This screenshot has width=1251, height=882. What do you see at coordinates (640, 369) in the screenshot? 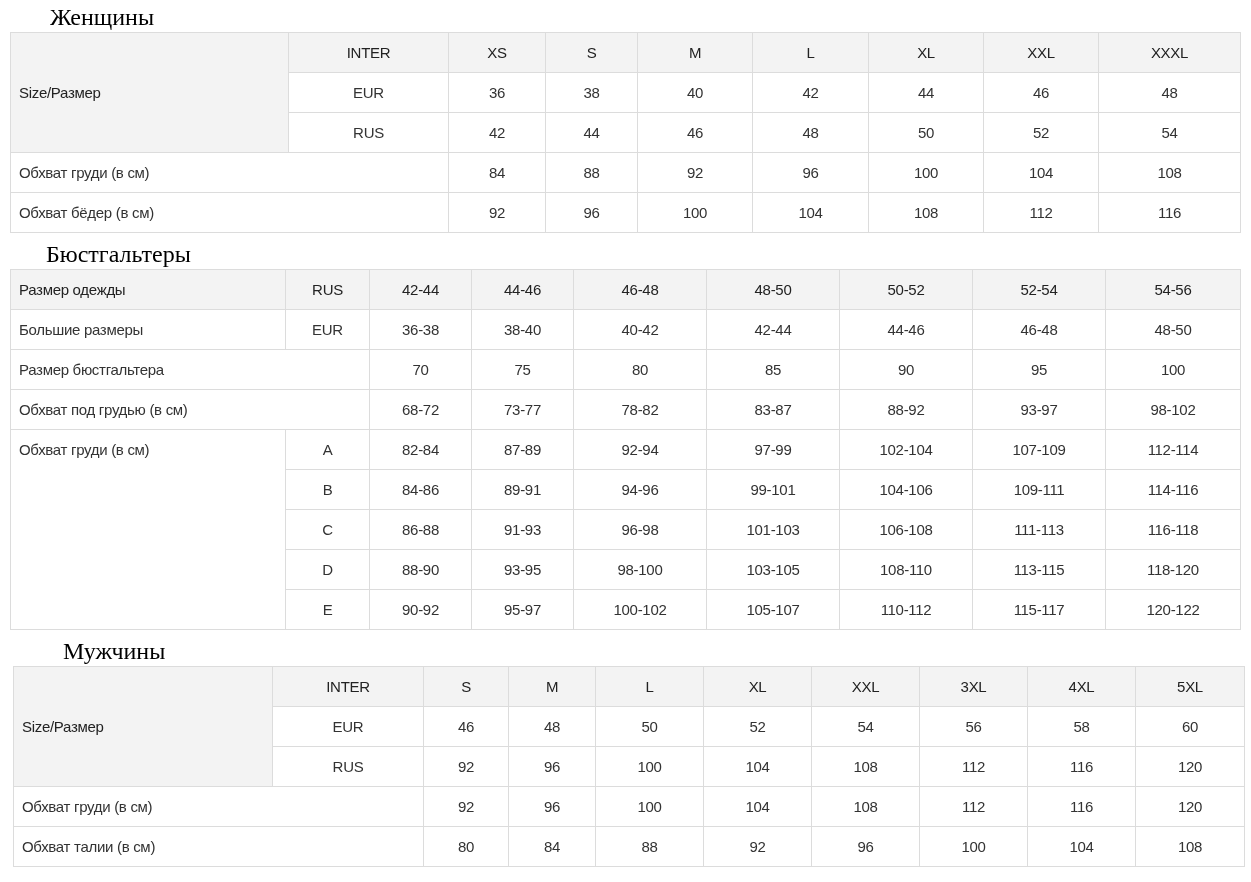
I see `size-cell: 80` at bounding box center [640, 369].